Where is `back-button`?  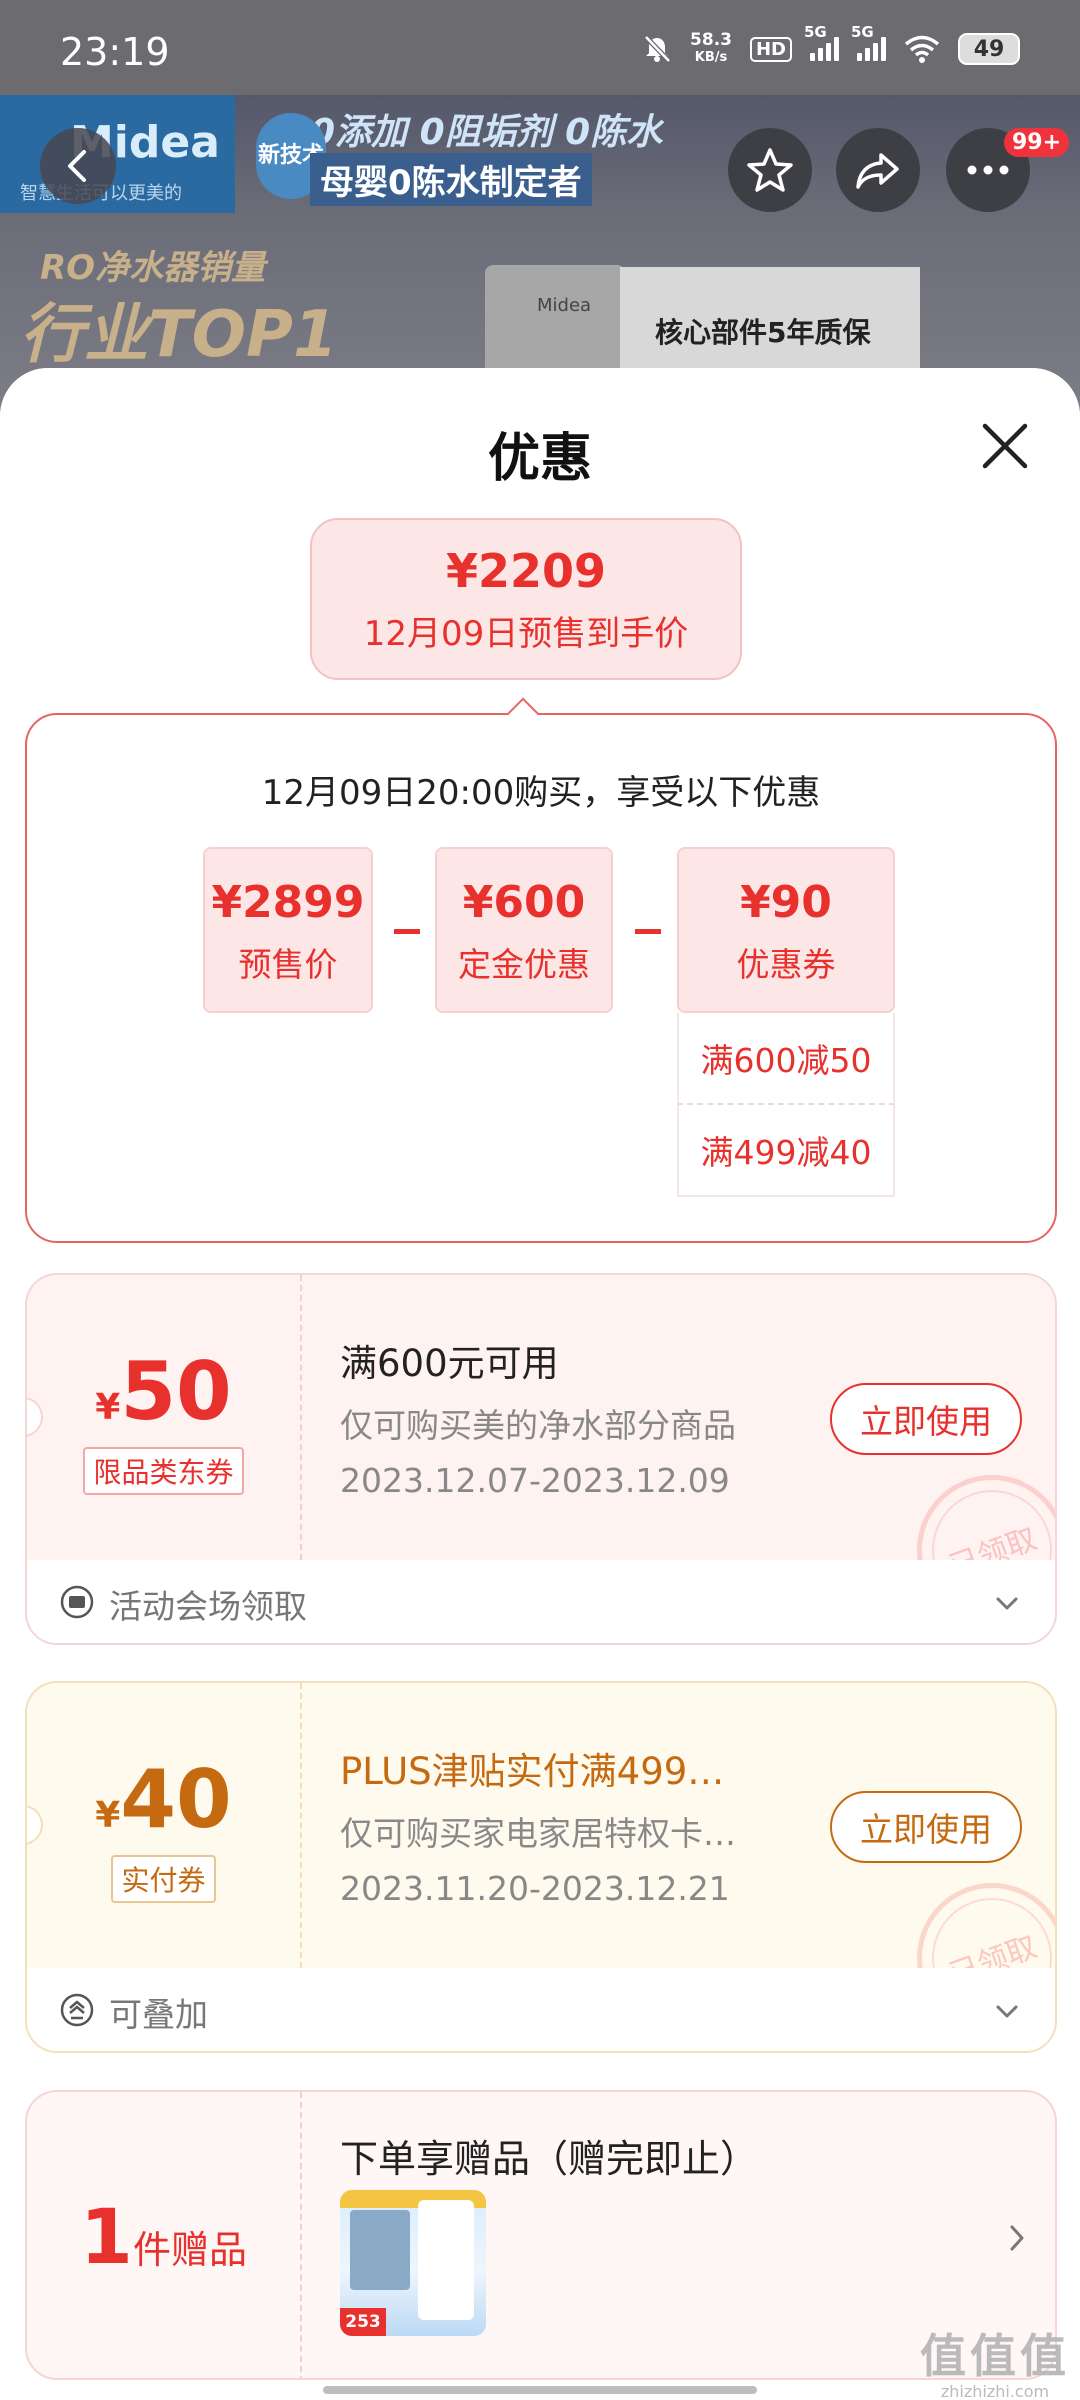
back-button is located at coordinates (78, 166).